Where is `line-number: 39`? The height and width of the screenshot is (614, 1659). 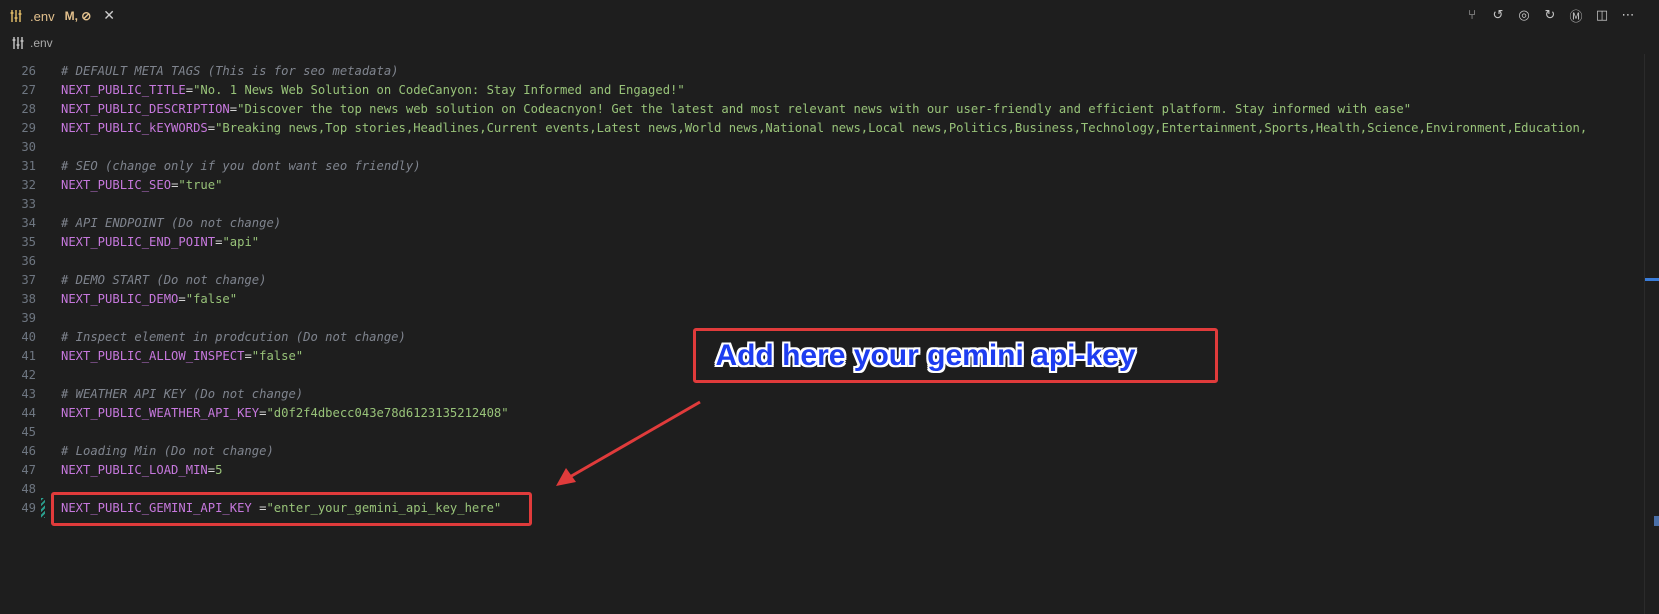
line-number: 39 is located at coordinates (28, 318).